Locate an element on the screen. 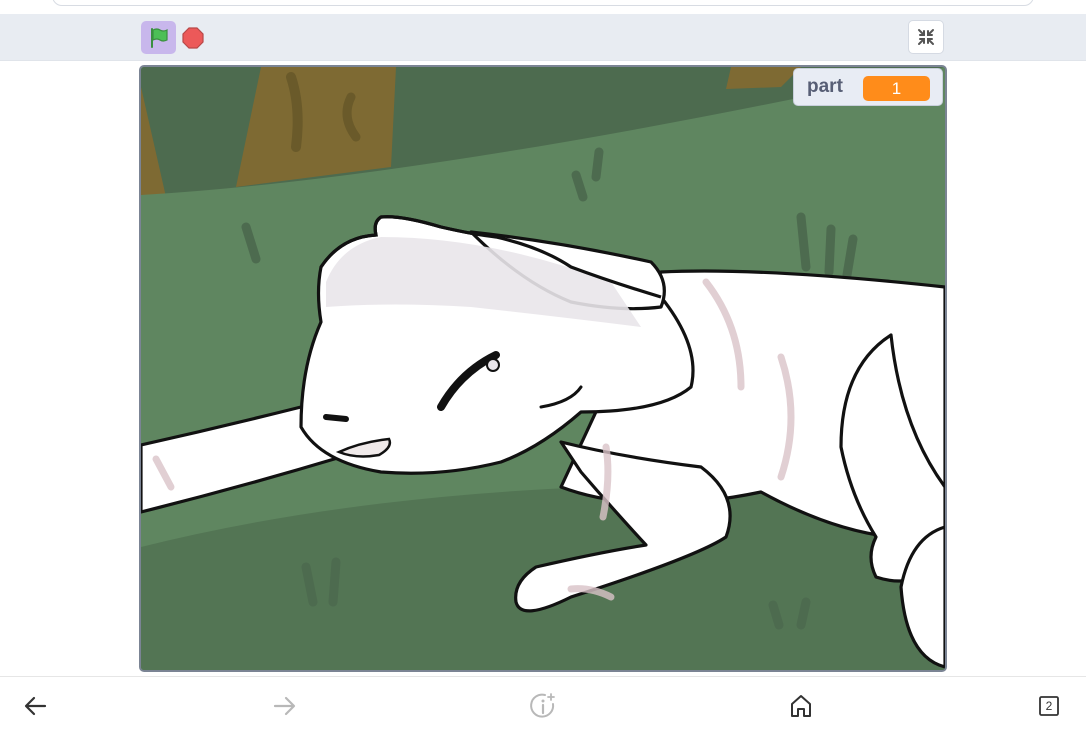 The image size is (1086, 735). variable-monitor: part 1 is located at coordinates (868, 87).